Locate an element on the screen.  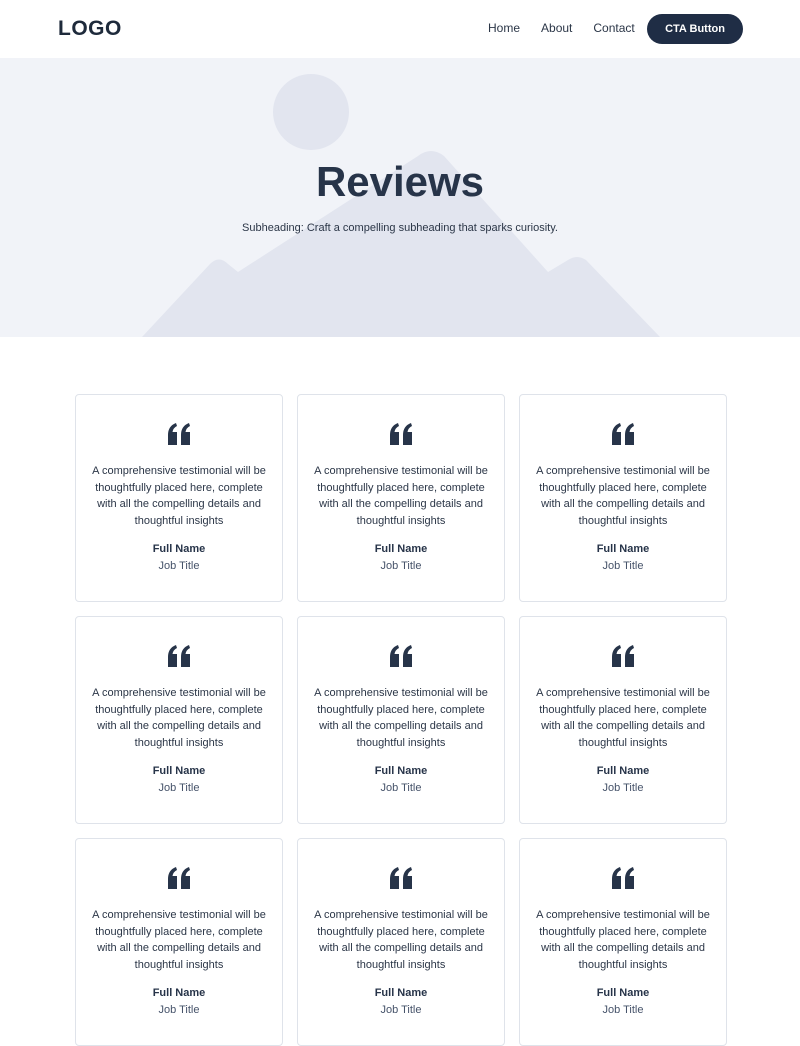
nav-link-contact: Contact is located at coordinates (613, 28).